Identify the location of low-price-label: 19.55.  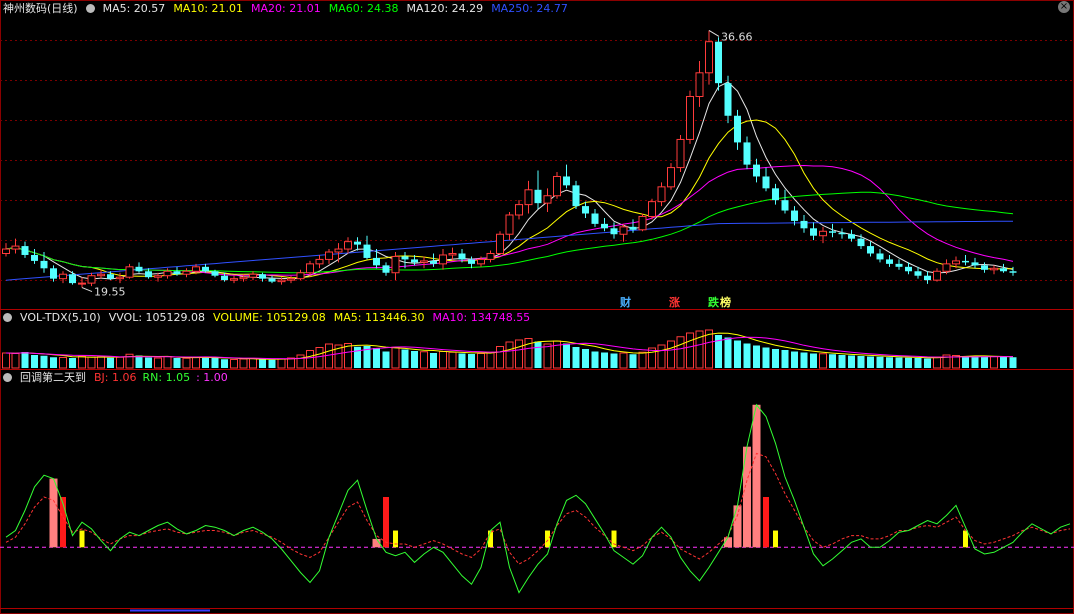
(110, 292).